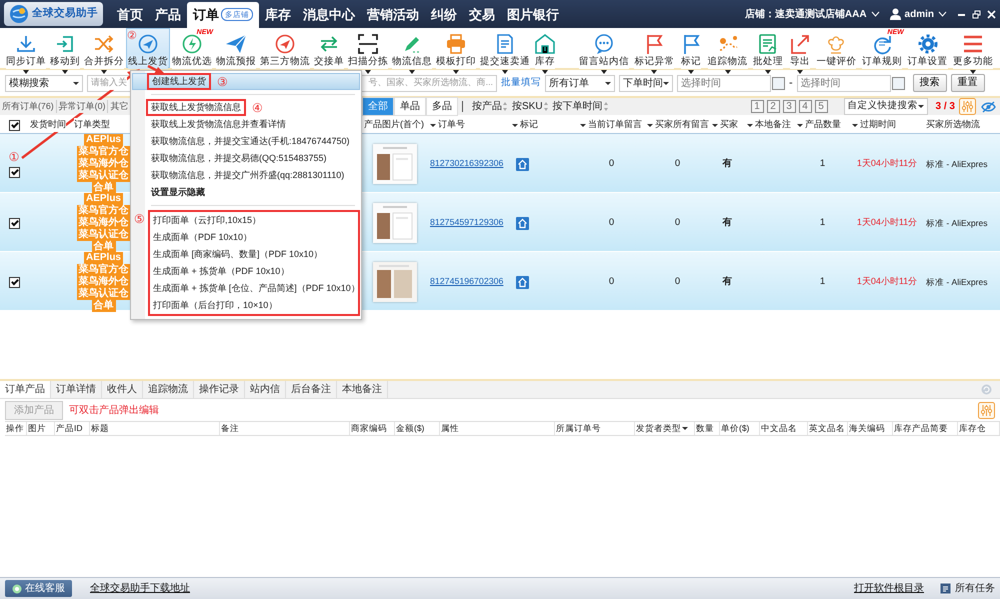 The height and width of the screenshot is (599, 1000). What do you see at coordinates (100, 428) in the screenshot?
I see `column-header: 标题` at bounding box center [100, 428].